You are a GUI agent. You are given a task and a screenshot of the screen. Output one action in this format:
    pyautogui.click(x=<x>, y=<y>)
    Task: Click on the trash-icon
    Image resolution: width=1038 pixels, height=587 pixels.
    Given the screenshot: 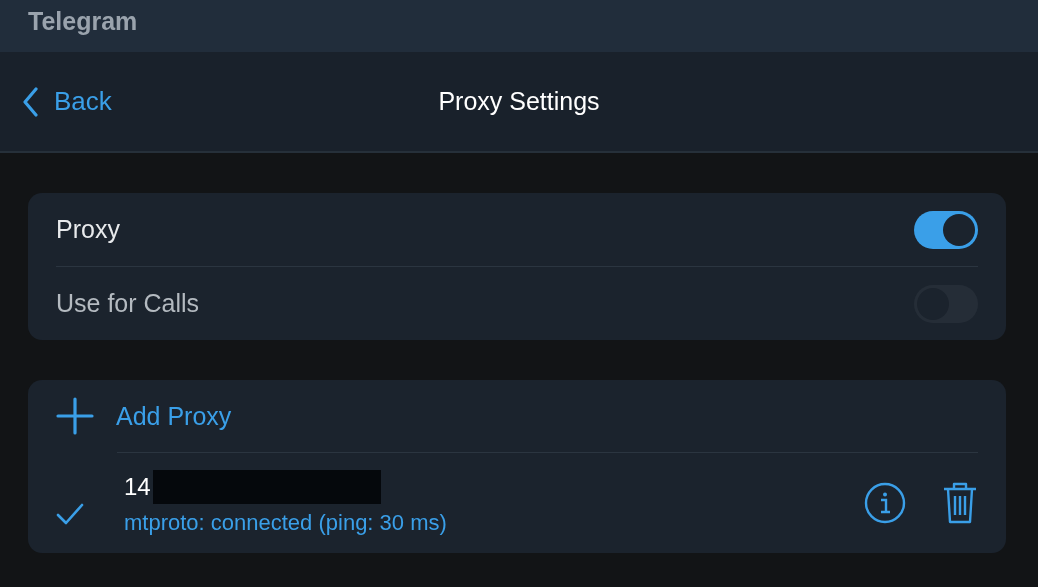 What is the action you would take?
    pyautogui.click(x=960, y=503)
    